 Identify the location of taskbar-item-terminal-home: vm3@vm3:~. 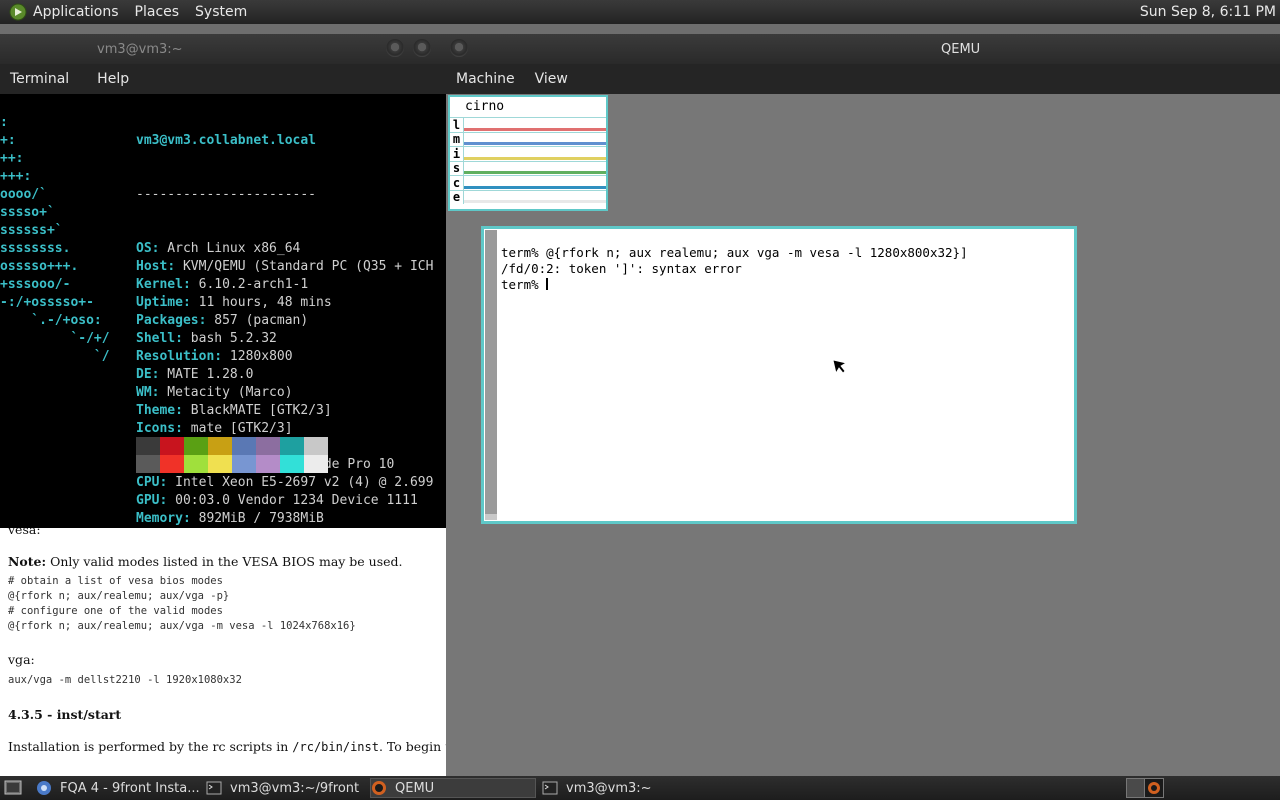
(622, 788).